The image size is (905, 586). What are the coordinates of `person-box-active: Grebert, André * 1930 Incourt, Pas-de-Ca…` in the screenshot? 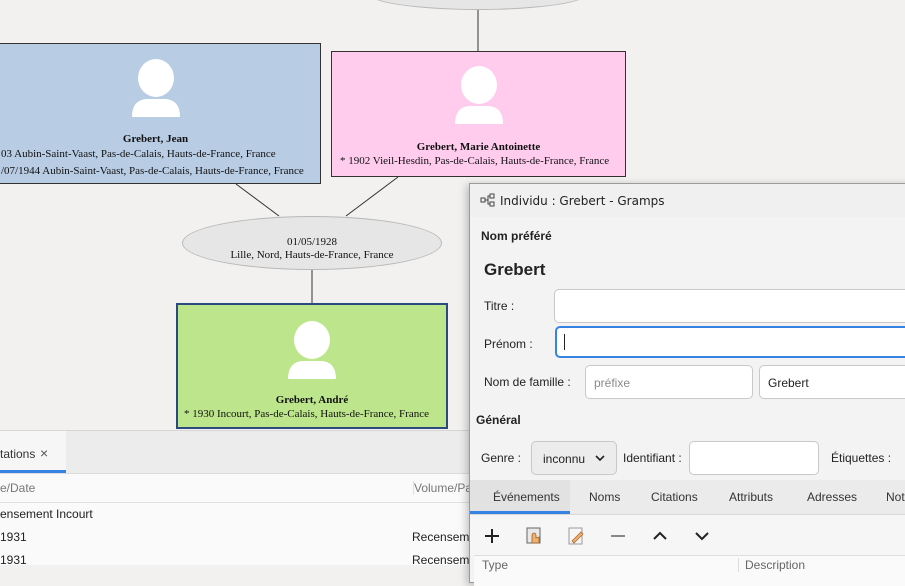 It's located at (312, 366).